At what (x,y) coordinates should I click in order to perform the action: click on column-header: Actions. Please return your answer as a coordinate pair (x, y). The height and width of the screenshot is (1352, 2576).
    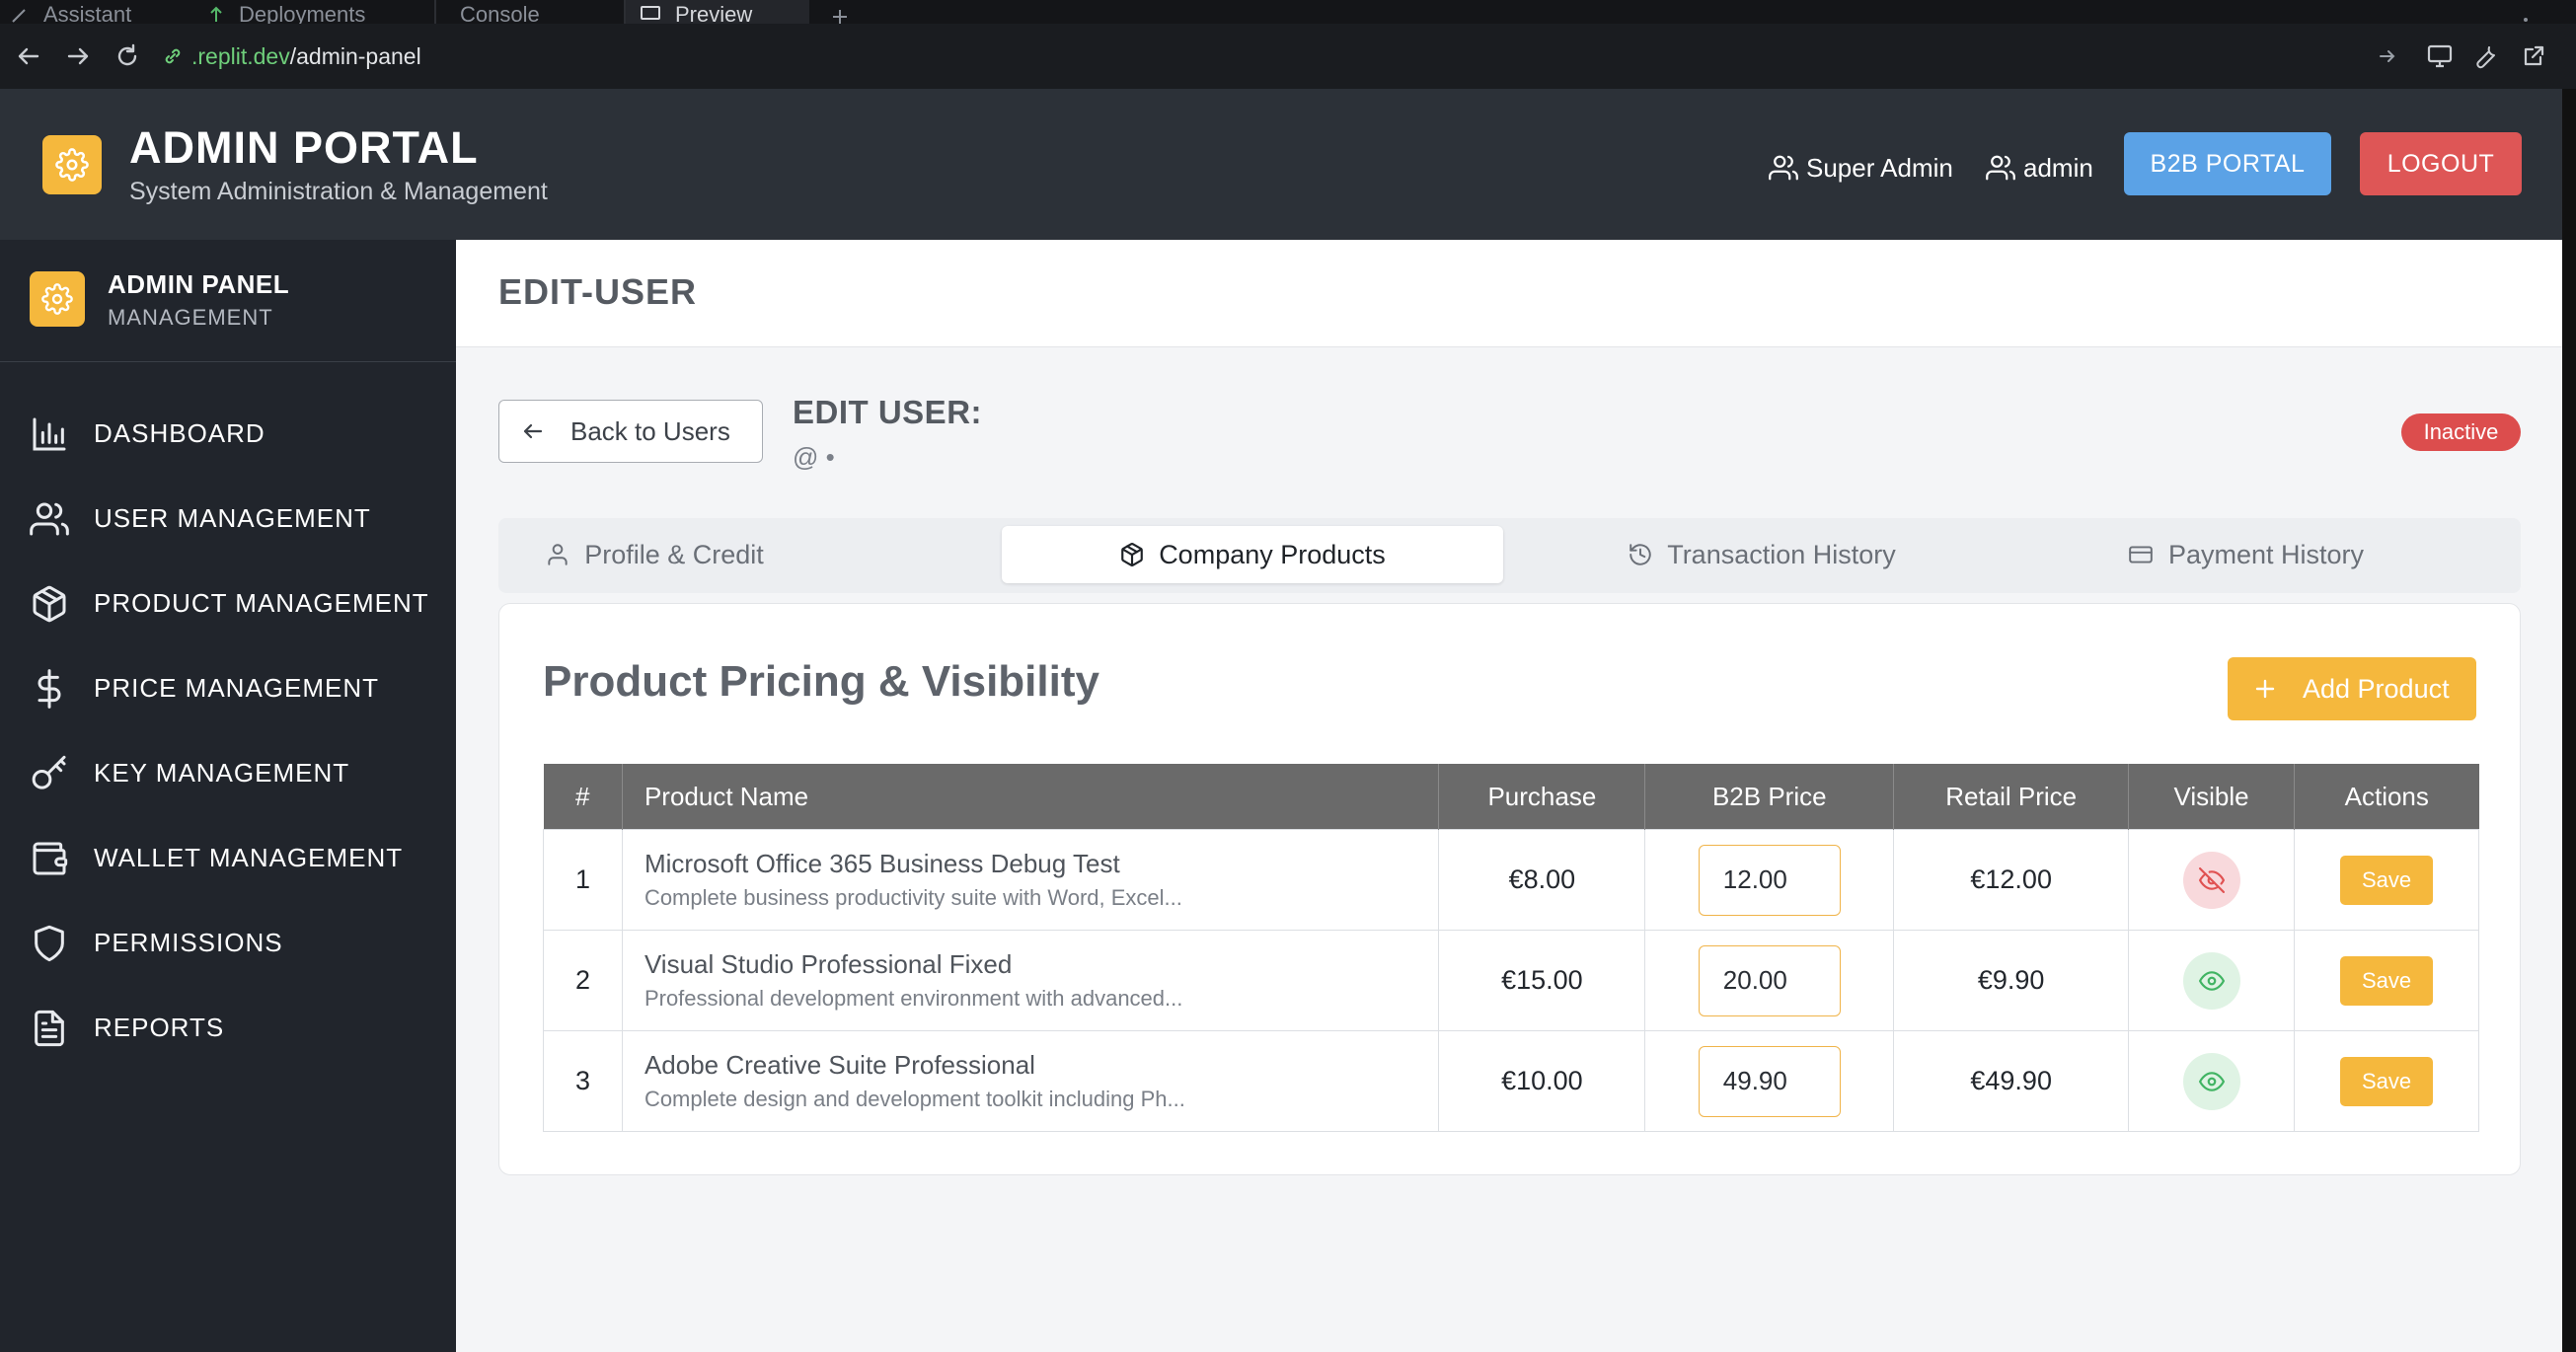
    Looking at the image, I should click on (2386, 797).